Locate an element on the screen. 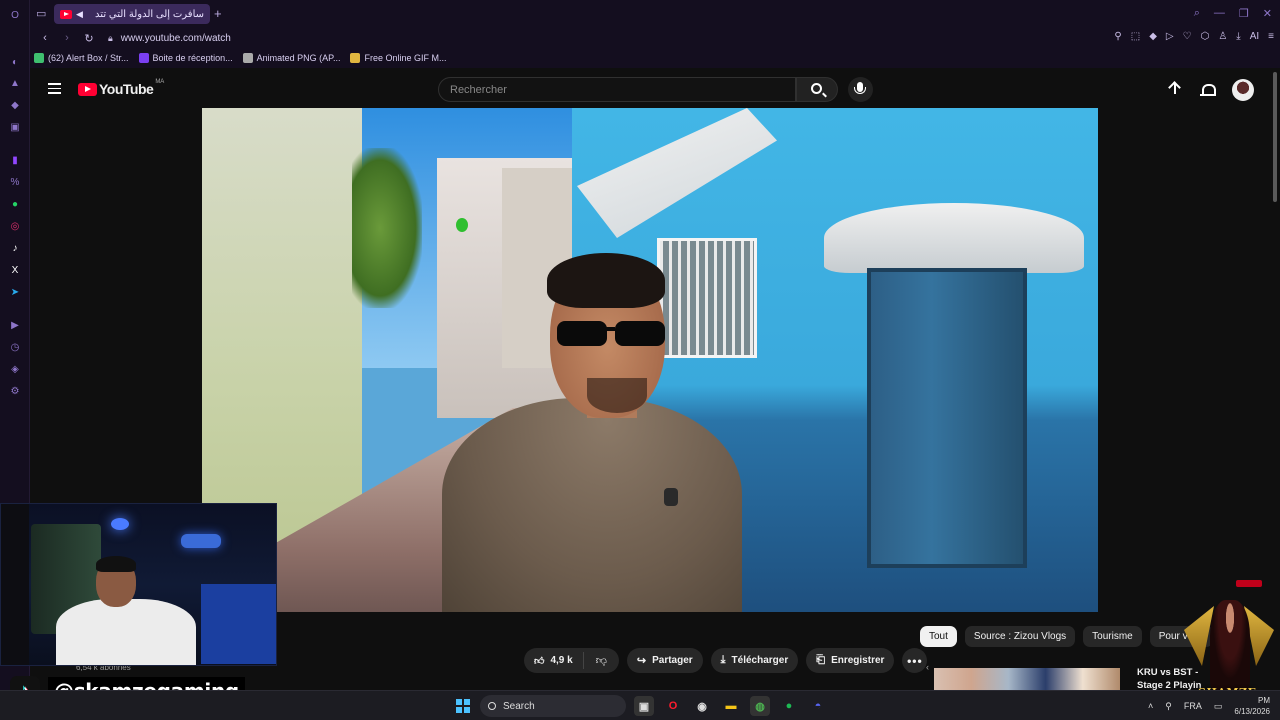 The width and height of the screenshot is (1280, 720). youtube-favicon-icon is located at coordinates (66, 14).